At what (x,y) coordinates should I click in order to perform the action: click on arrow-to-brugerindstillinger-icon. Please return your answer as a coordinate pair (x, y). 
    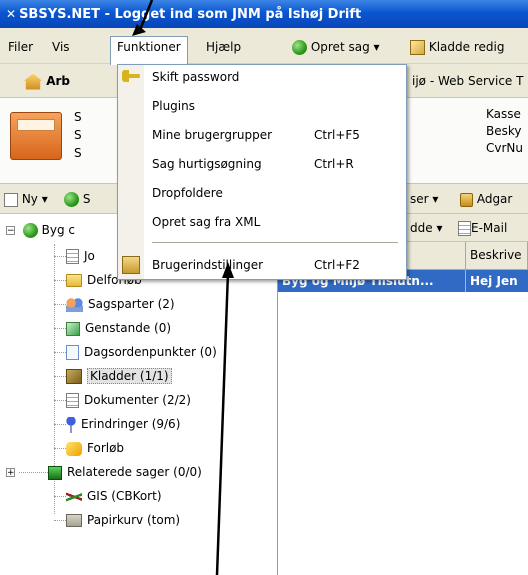
    Looking at the image, I should click on (224, 418).